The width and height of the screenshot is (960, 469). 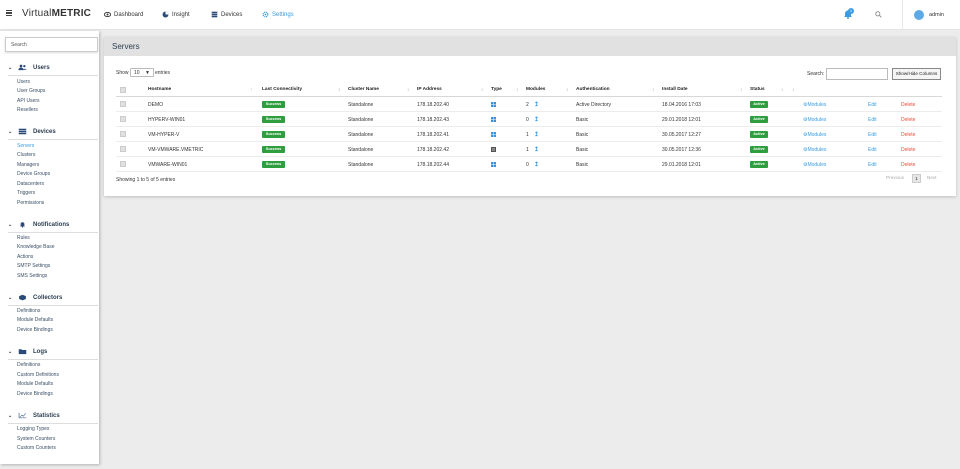 What do you see at coordinates (537, 105) in the screenshot?
I see `module-icon: ↥` at bounding box center [537, 105].